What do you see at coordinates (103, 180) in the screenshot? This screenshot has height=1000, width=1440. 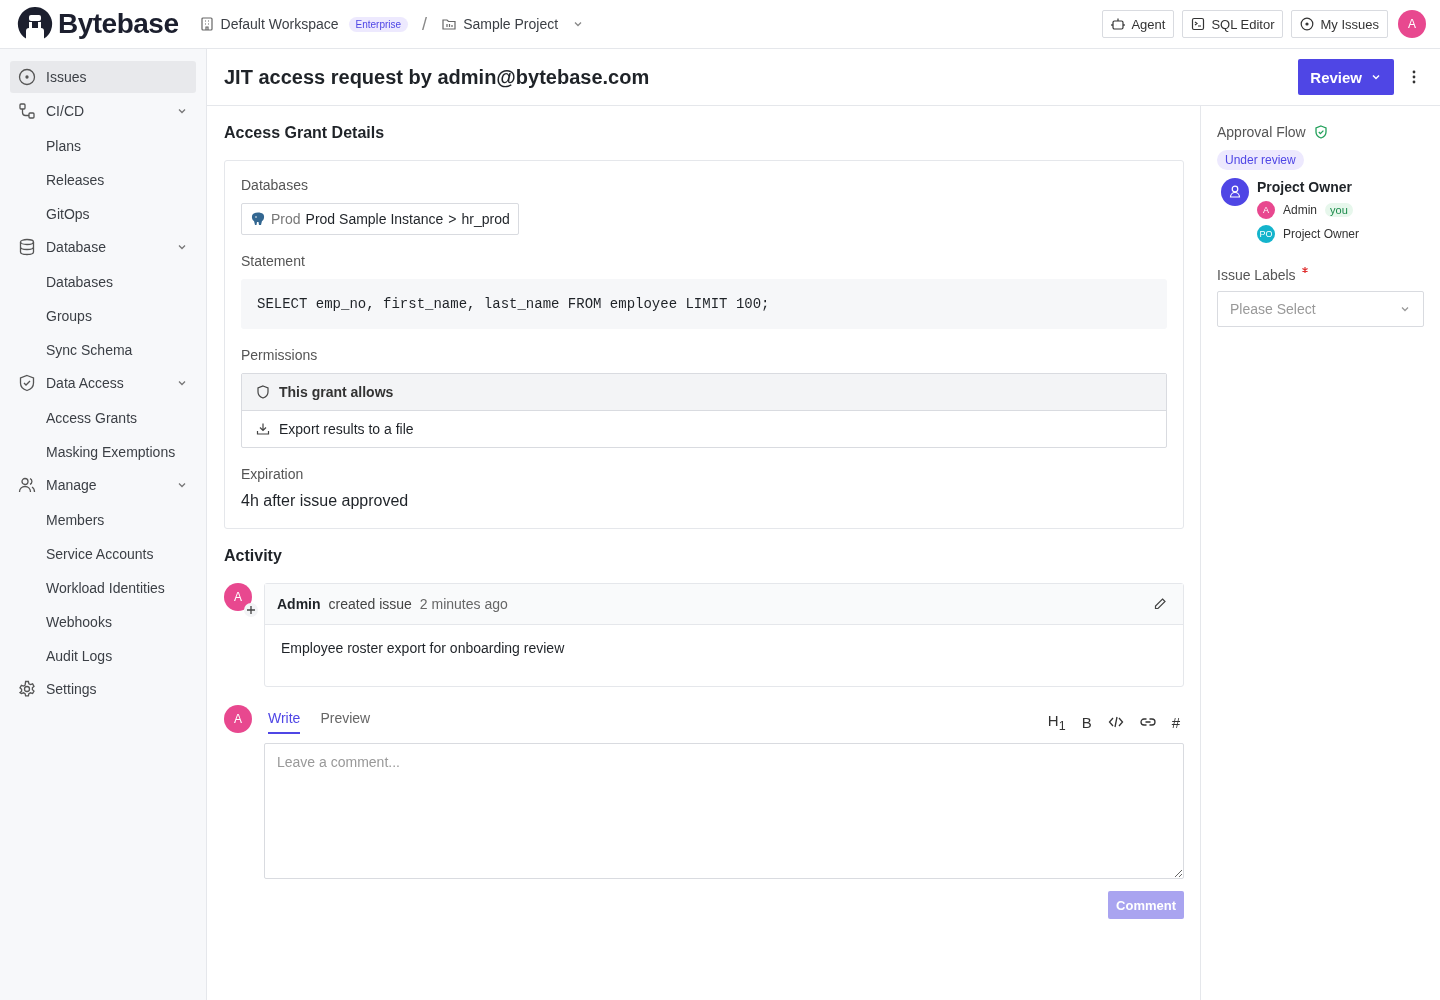 I see `sidebar-item: Releases` at bounding box center [103, 180].